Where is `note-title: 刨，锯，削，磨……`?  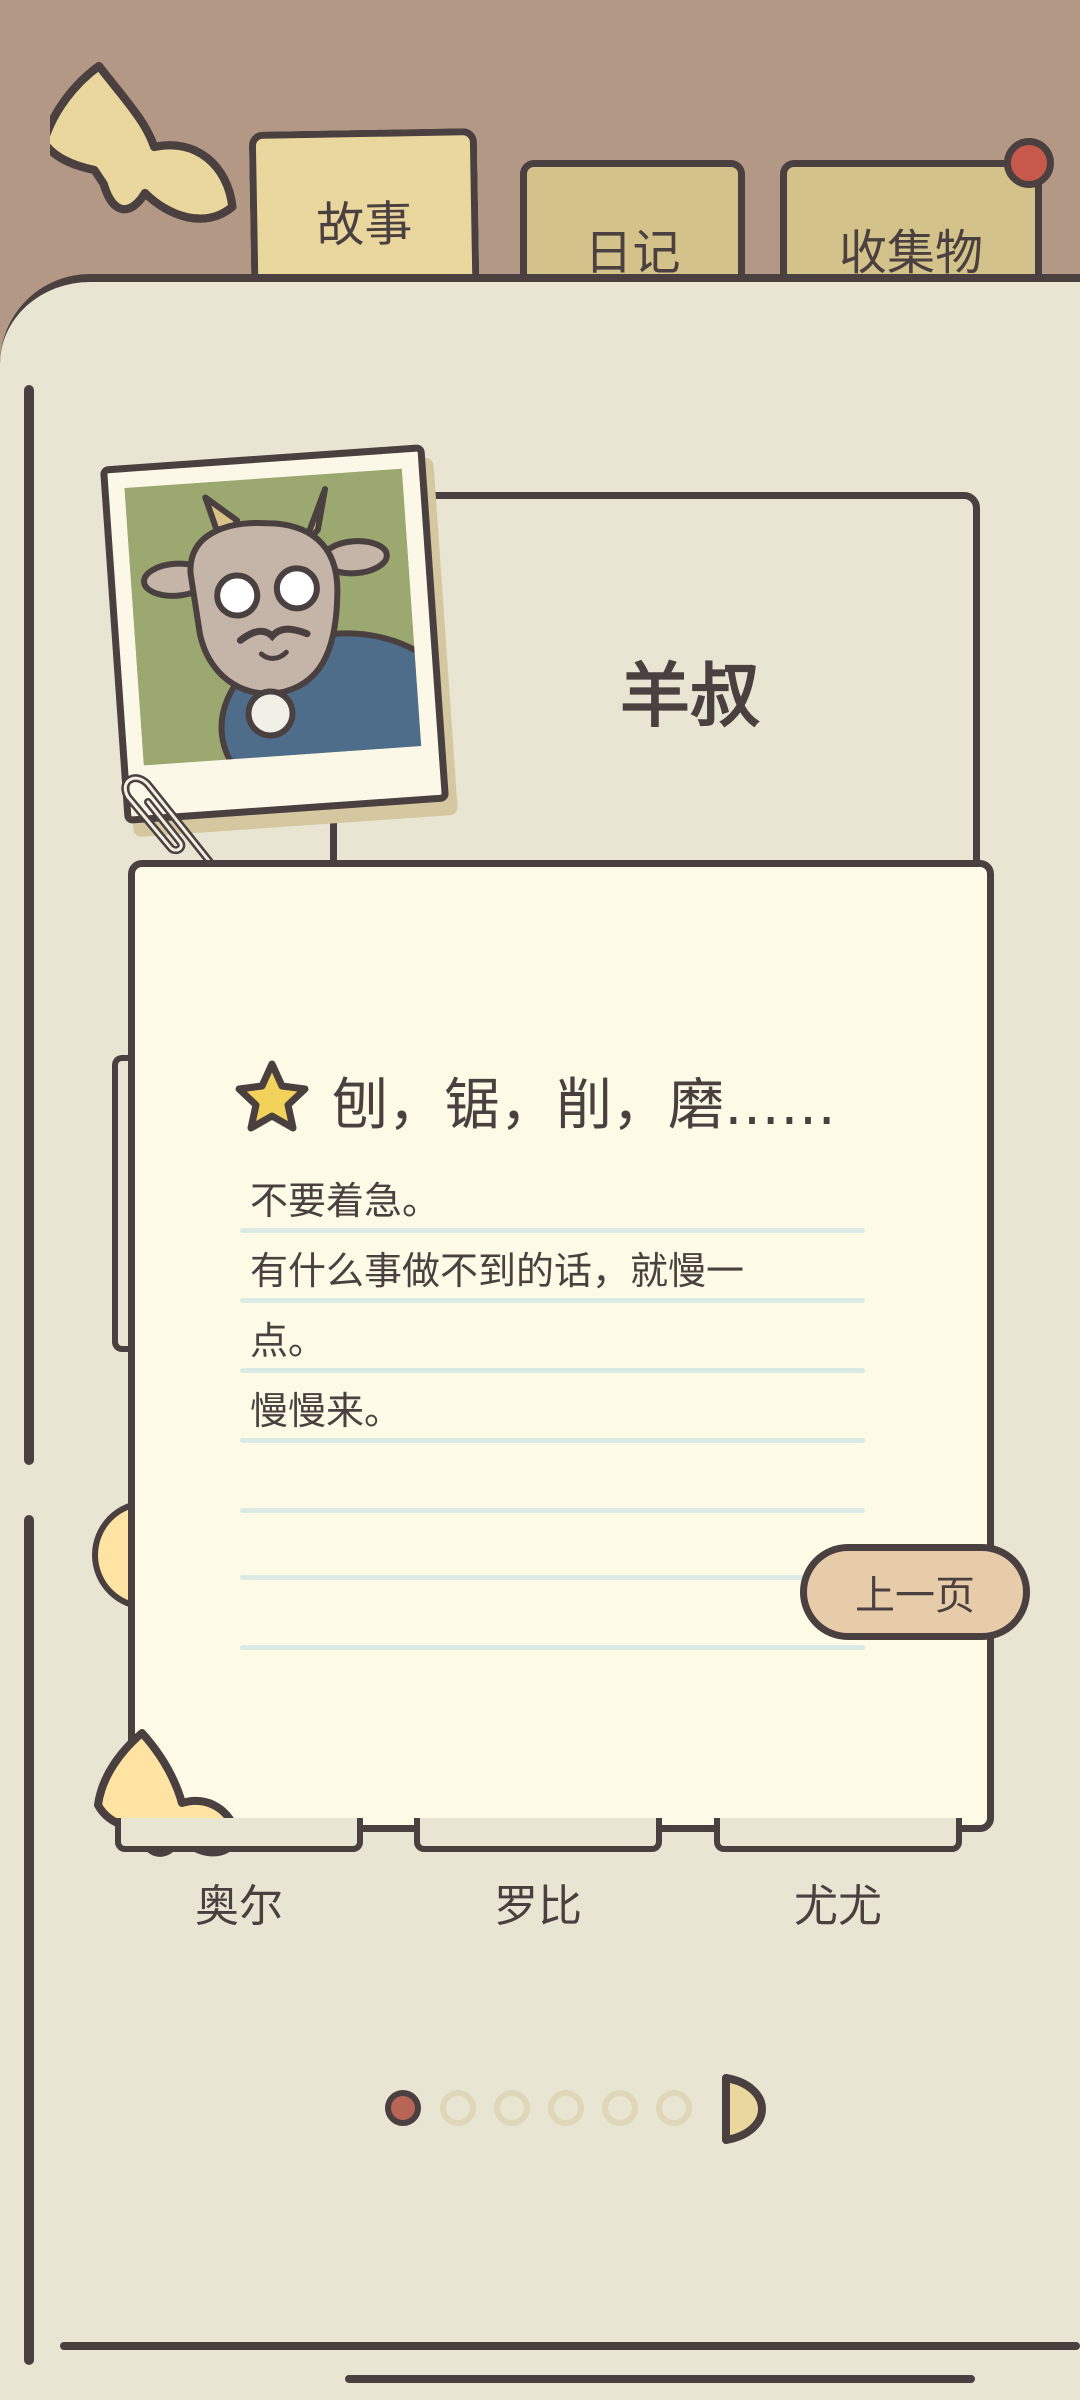 note-title: 刨，锯，削，磨…… is located at coordinates (584, 1105).